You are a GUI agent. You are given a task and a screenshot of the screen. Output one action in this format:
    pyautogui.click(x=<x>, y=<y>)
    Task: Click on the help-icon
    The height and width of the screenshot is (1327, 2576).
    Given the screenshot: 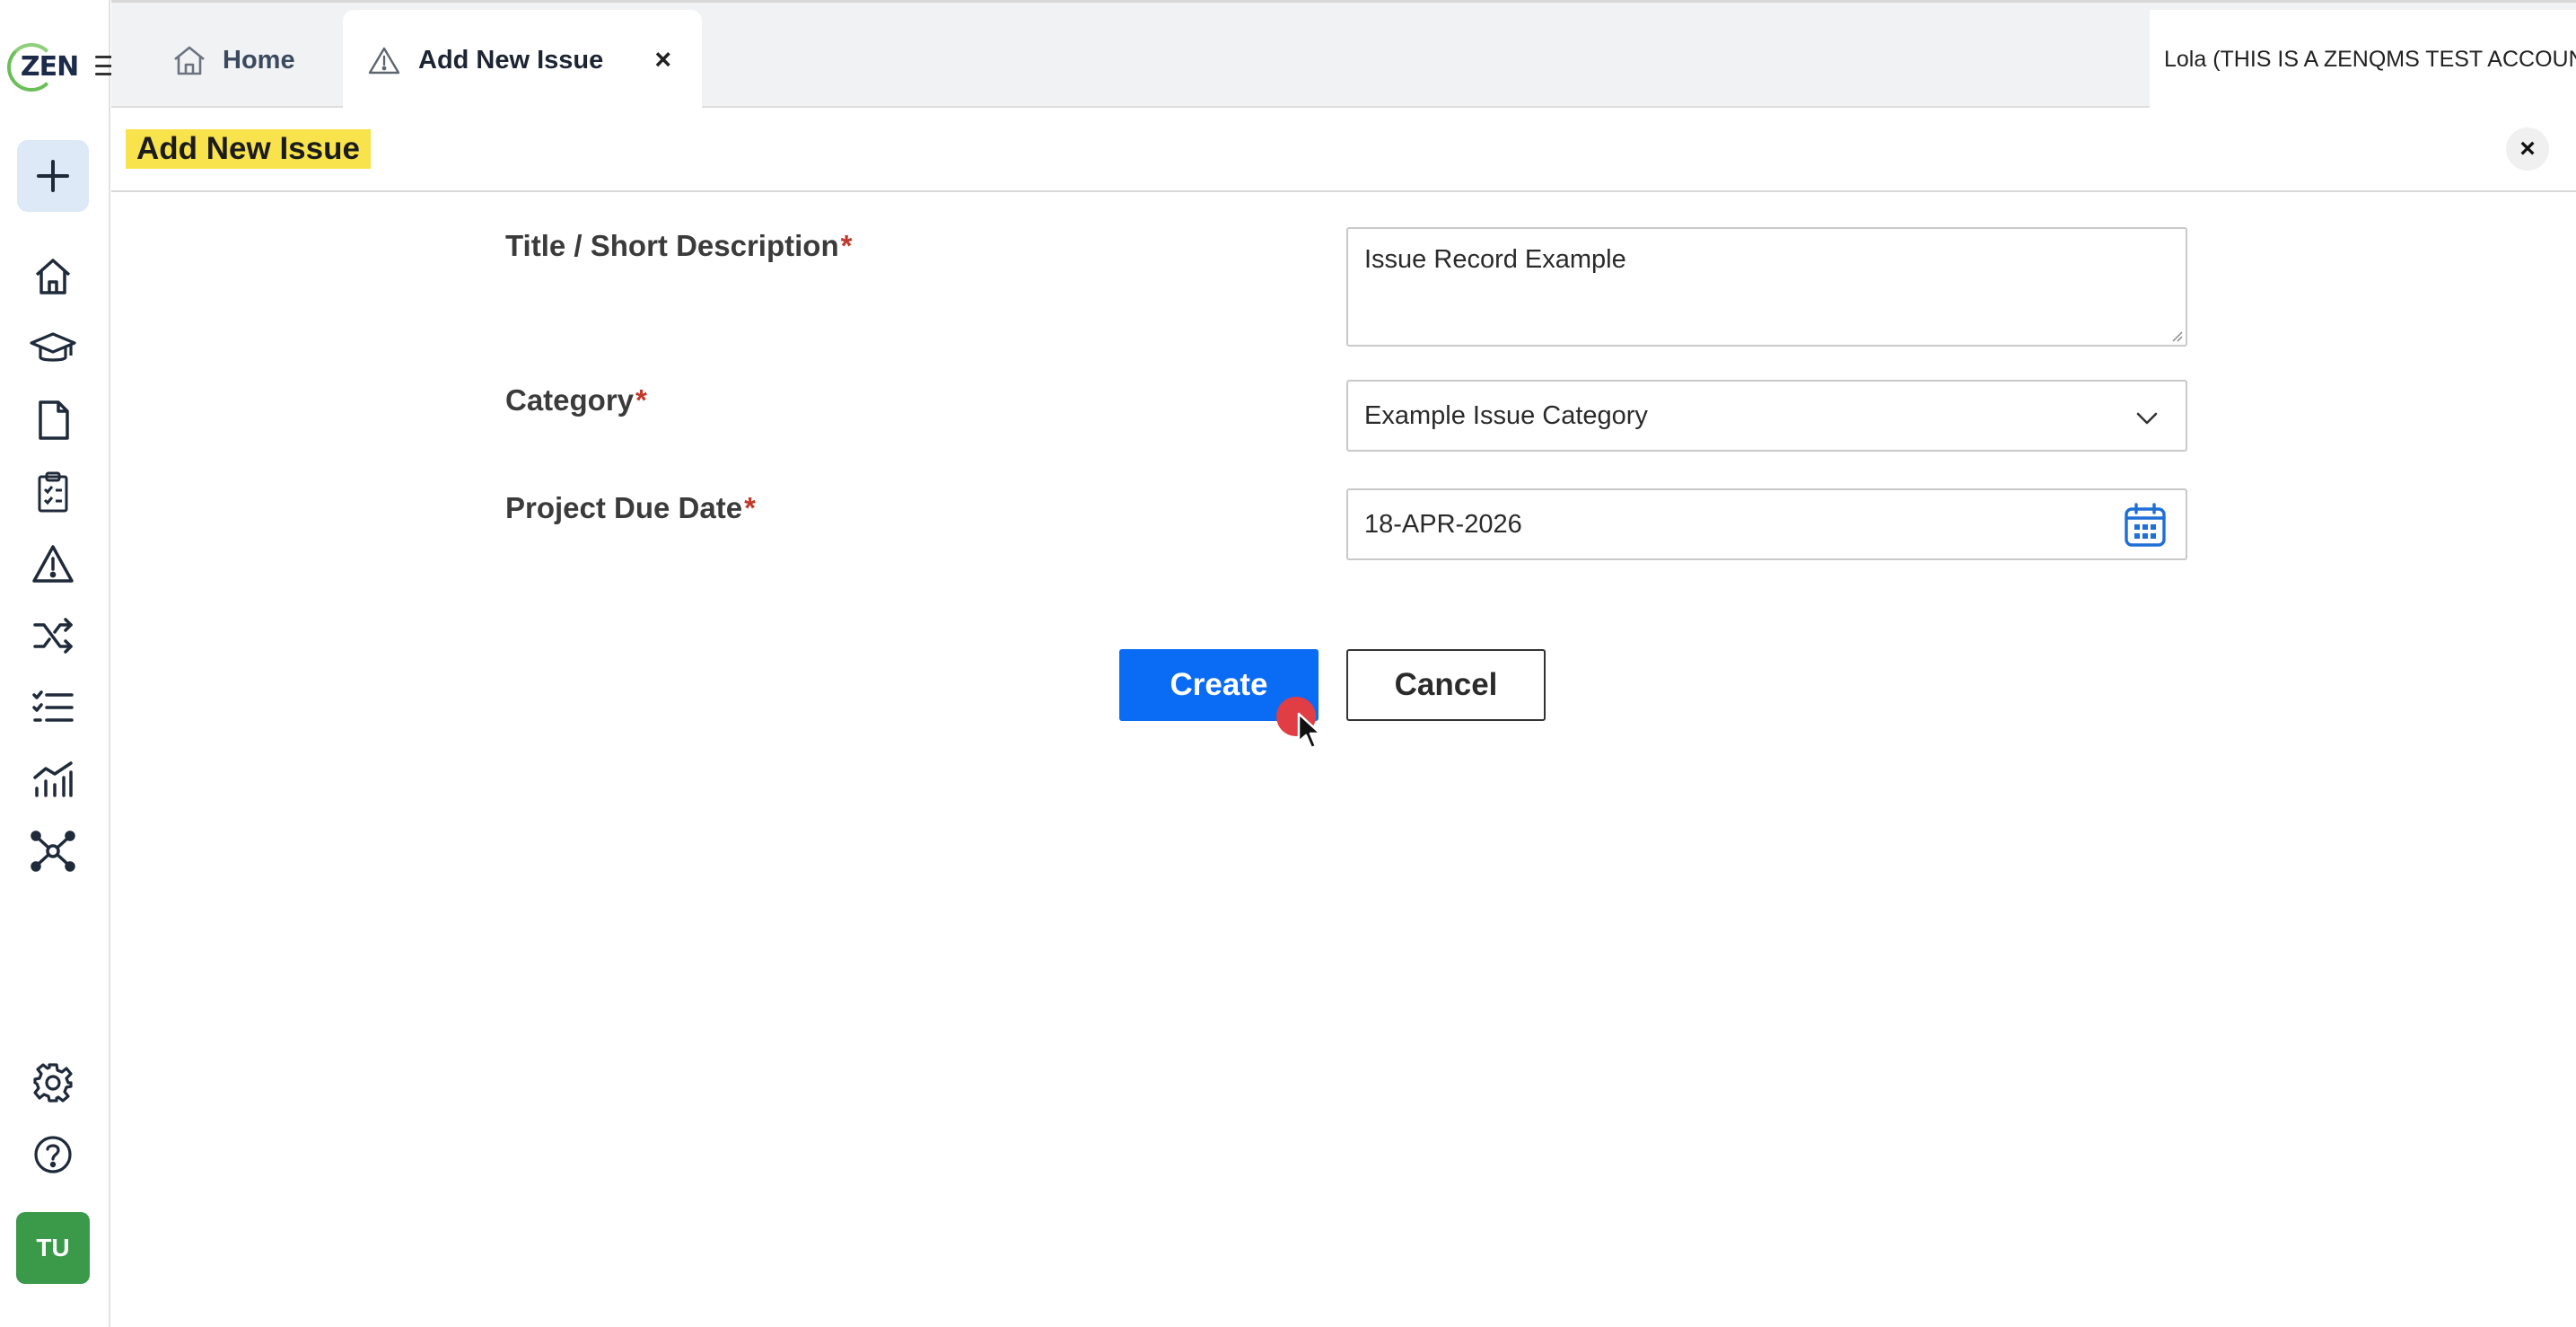 What is the action you would take?
    pyautogui.click(x=53, y=1154)
    